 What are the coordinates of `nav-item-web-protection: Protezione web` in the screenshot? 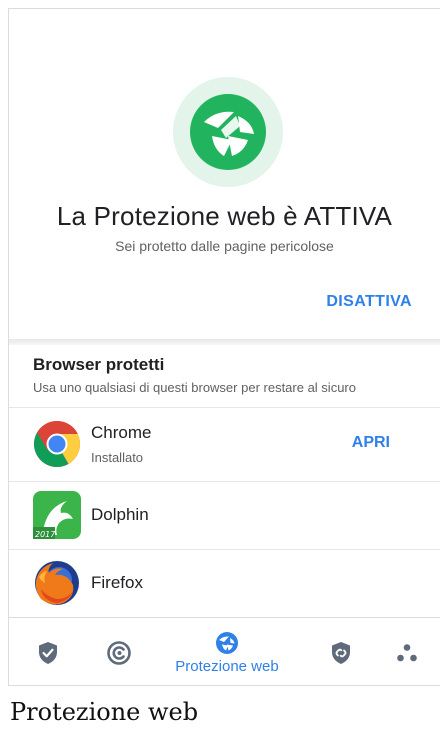 It's located at (227, 651).